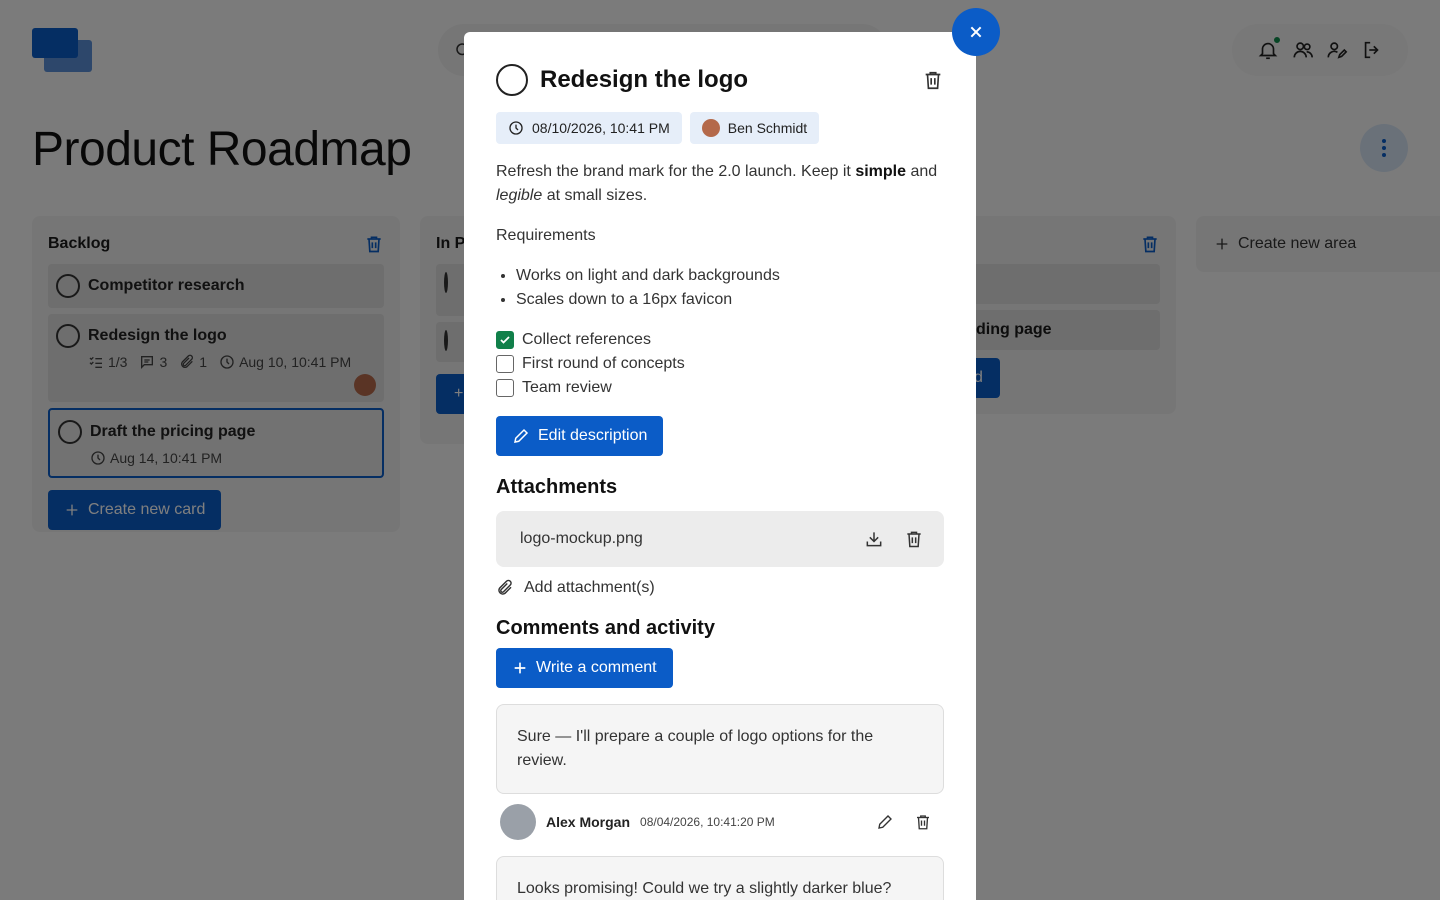 This screenshot has height=900, width=1440. Describe the element at coordinates (730, 276) in the screenshot. I see `list-item: Works on light and dark backgrounds` at that location.